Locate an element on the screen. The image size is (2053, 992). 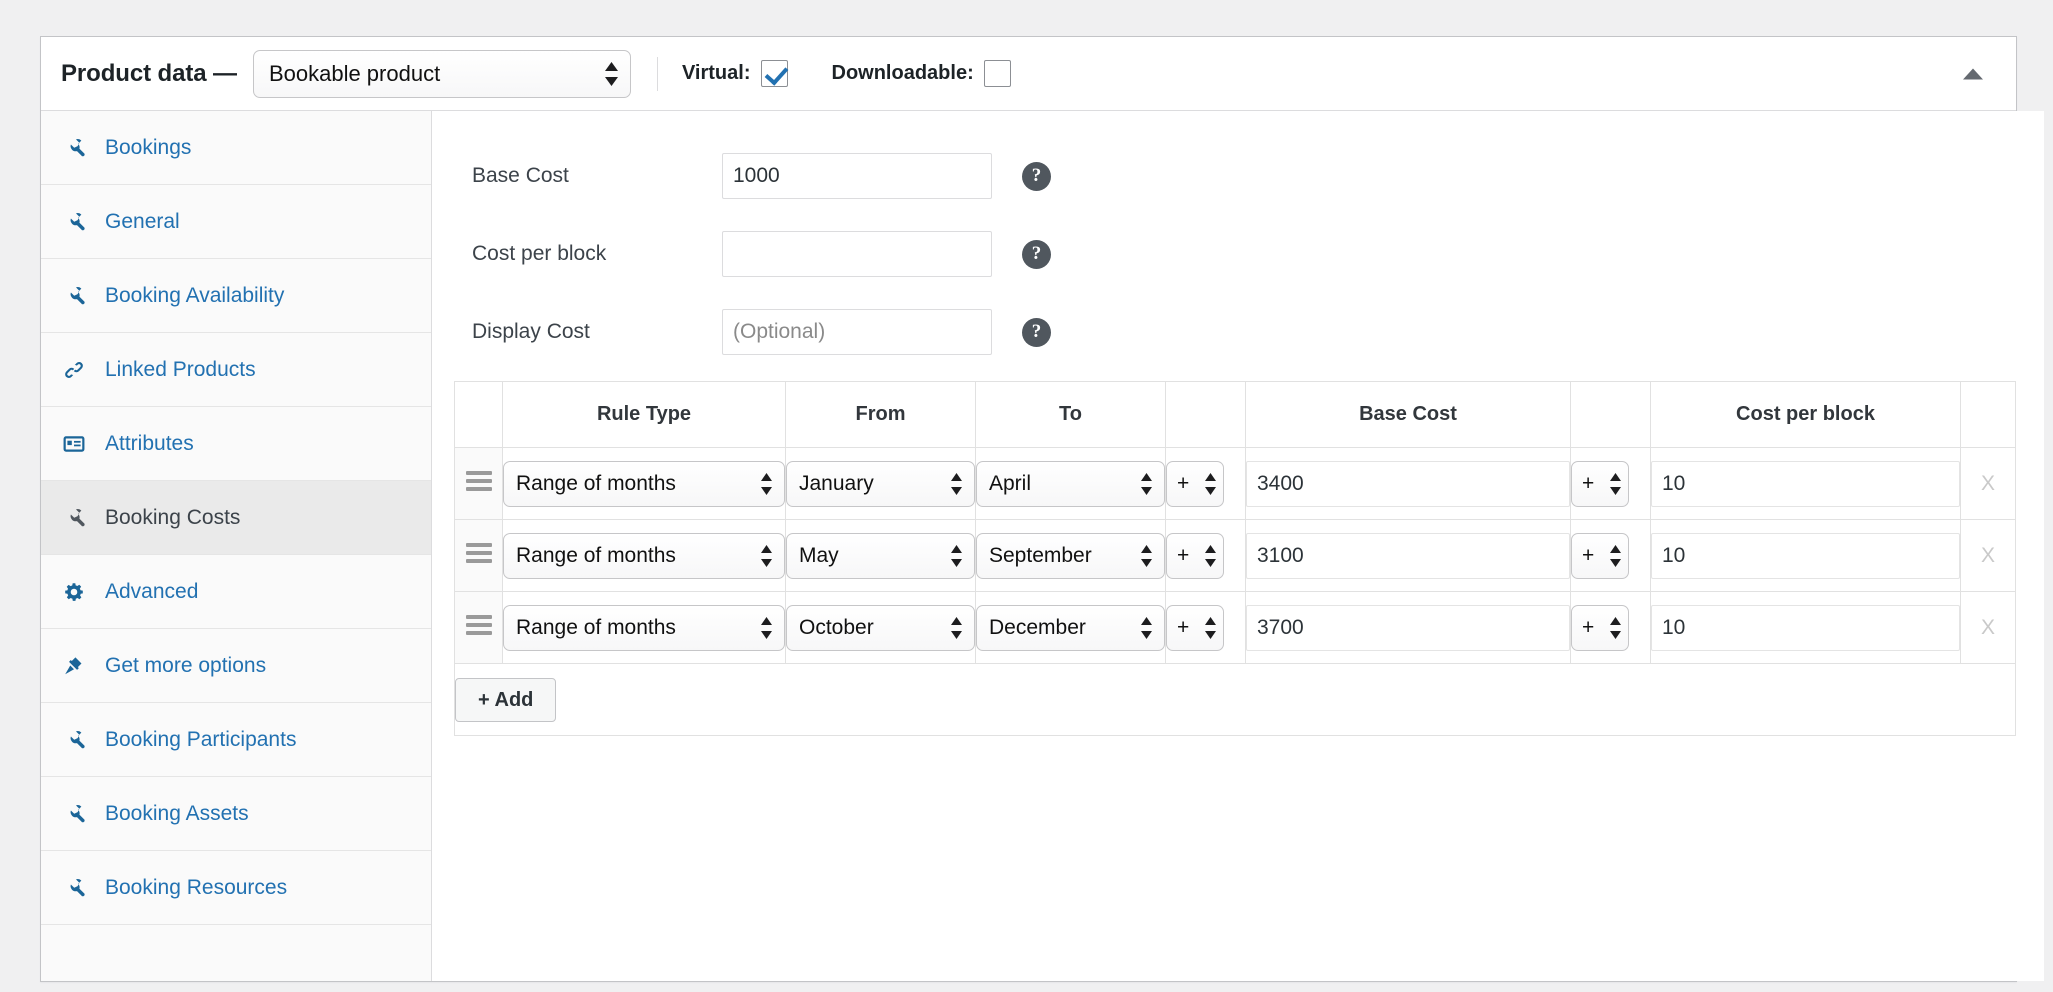
to-month-select: September is located at coordinates (1070, 555).